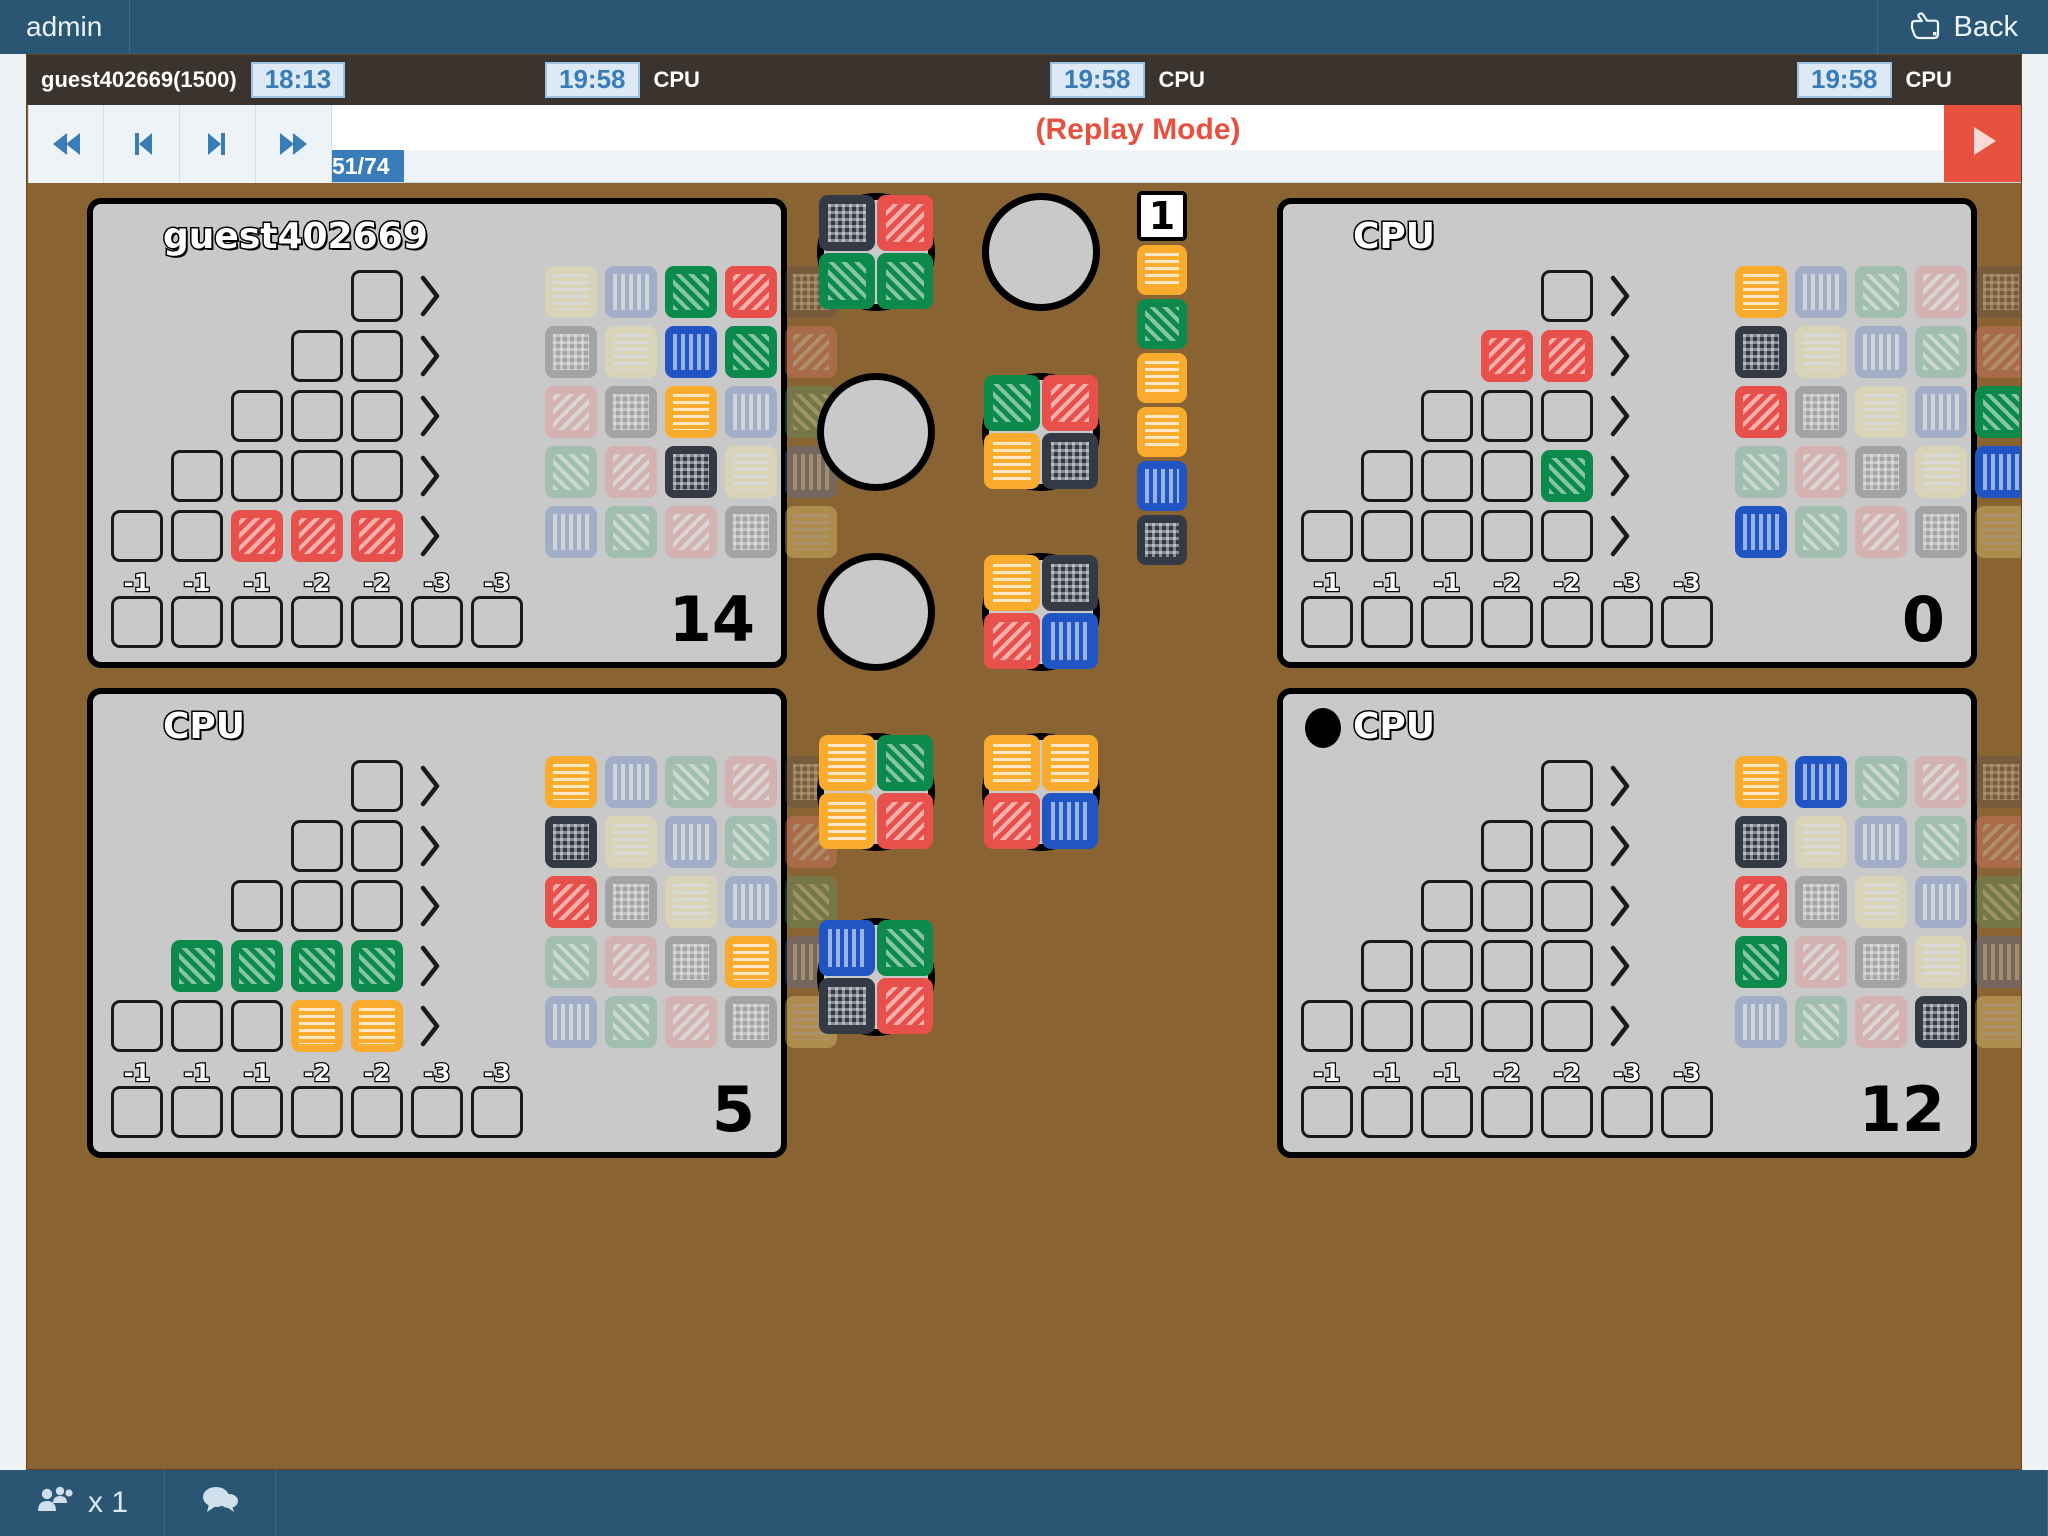  I want to click on pattern-tile-yellow, so click(377, 1026).